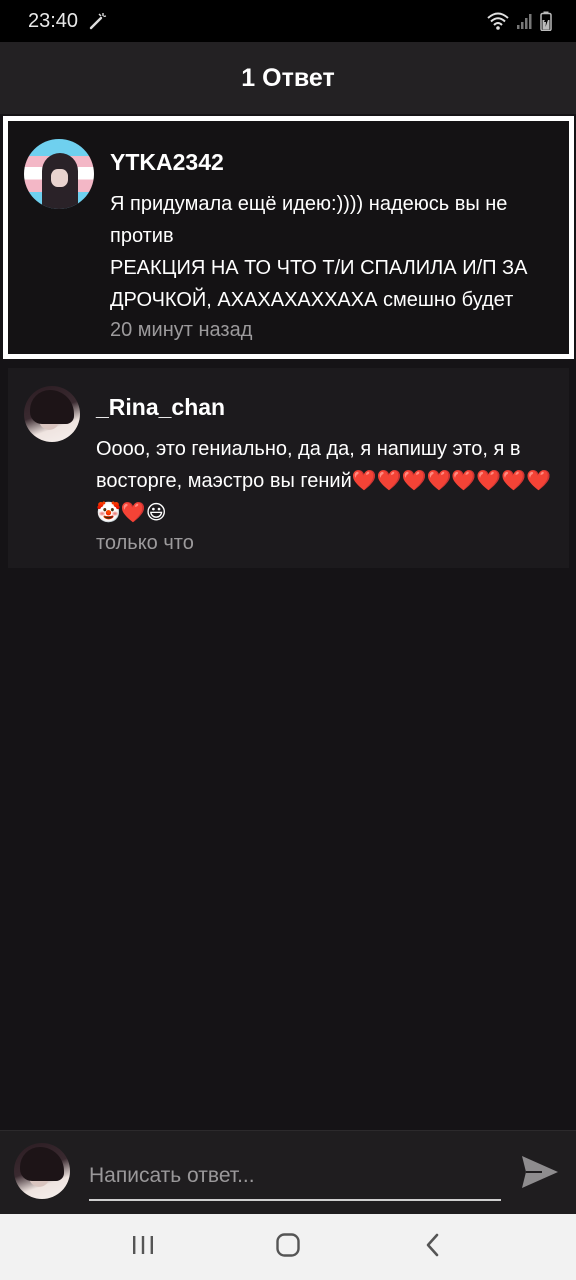  Describe the element at coordinates (288, 21) in the screenshot. I see `status-bar: 23:40` at that location.